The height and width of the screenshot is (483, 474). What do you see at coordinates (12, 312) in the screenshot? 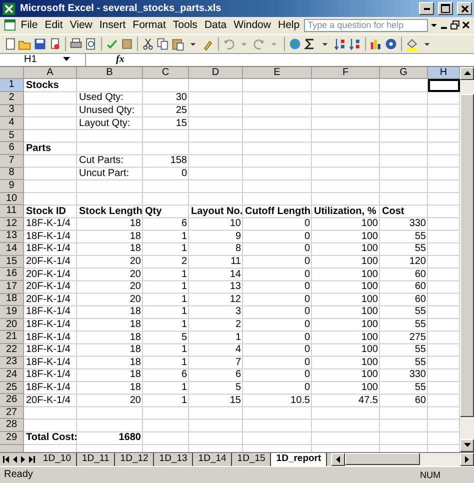
I see `row-header: 19` at bounding box center [12, 312].